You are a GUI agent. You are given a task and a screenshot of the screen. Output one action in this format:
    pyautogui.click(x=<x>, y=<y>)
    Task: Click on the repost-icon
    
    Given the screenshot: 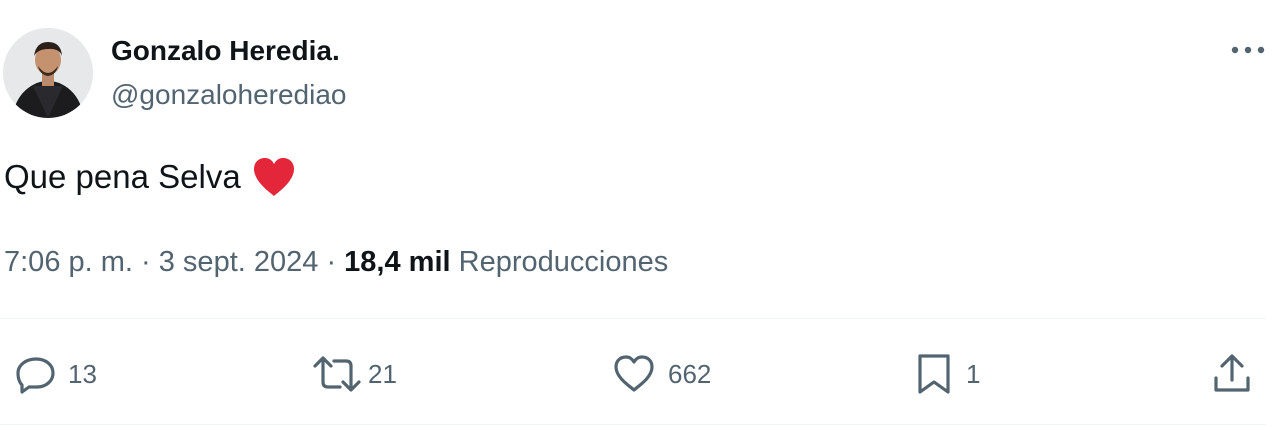 What is the action you would take?
    pyautogui.click(x=337, y=374)
    